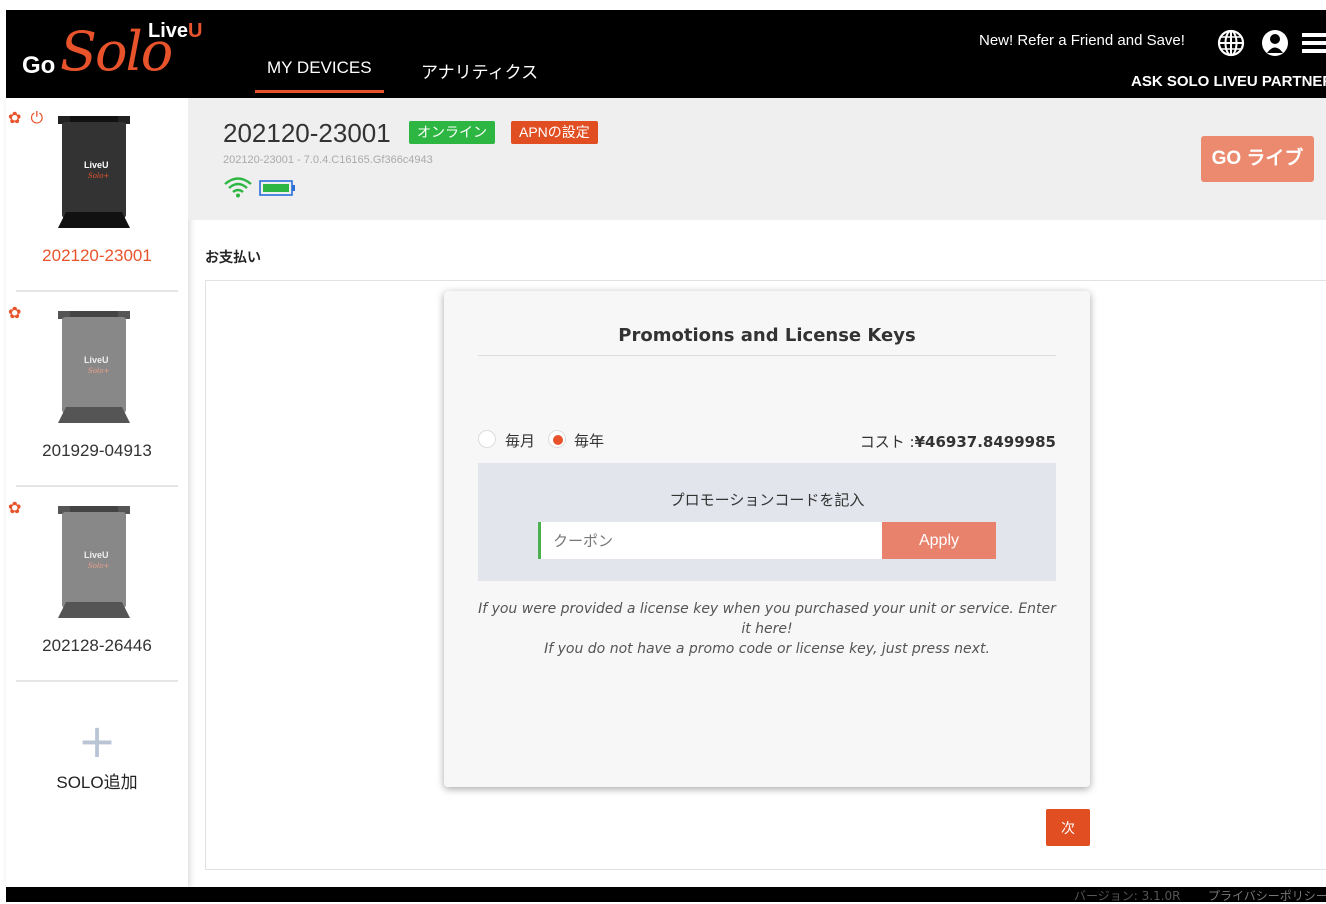  What do you see at coordinates (319, 75) in the screenshot?
I see `tab-my-devices: MY DEVICES` at bounding box center [319, 75].